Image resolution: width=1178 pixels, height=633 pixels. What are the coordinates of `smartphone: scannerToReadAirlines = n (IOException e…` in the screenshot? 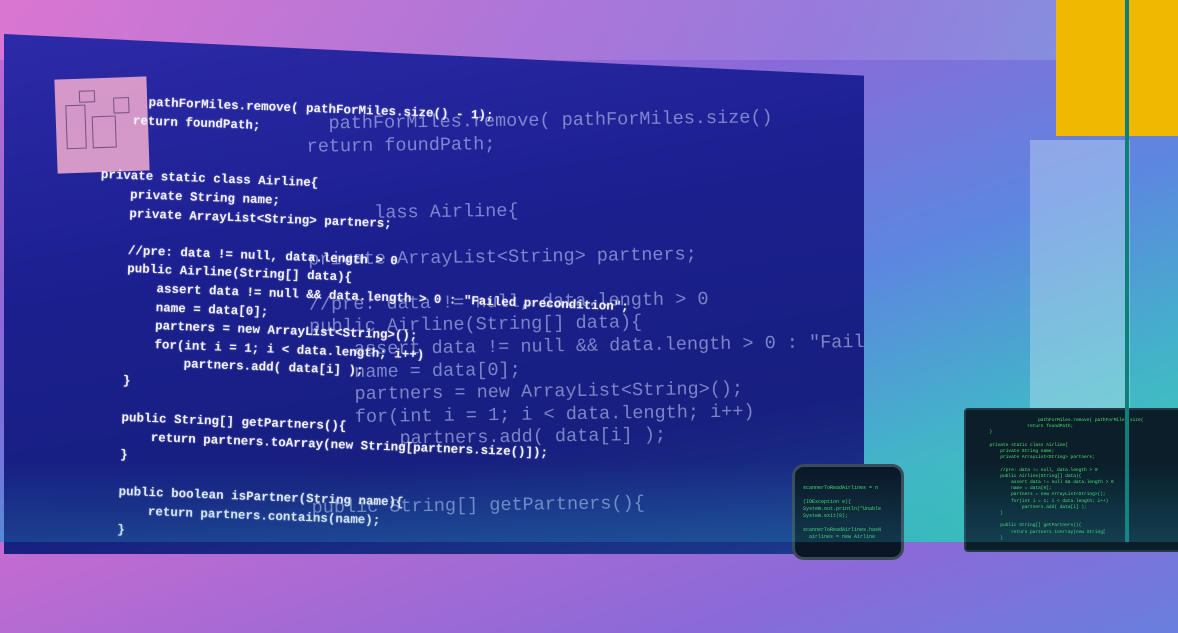 It's located at (848, 512).